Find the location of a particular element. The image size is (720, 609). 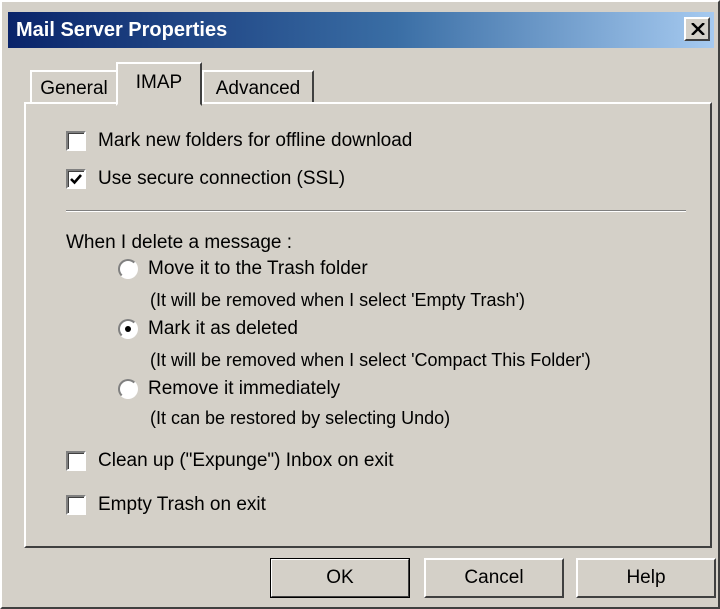

help-button: Help is located at coordinates (646, 578).